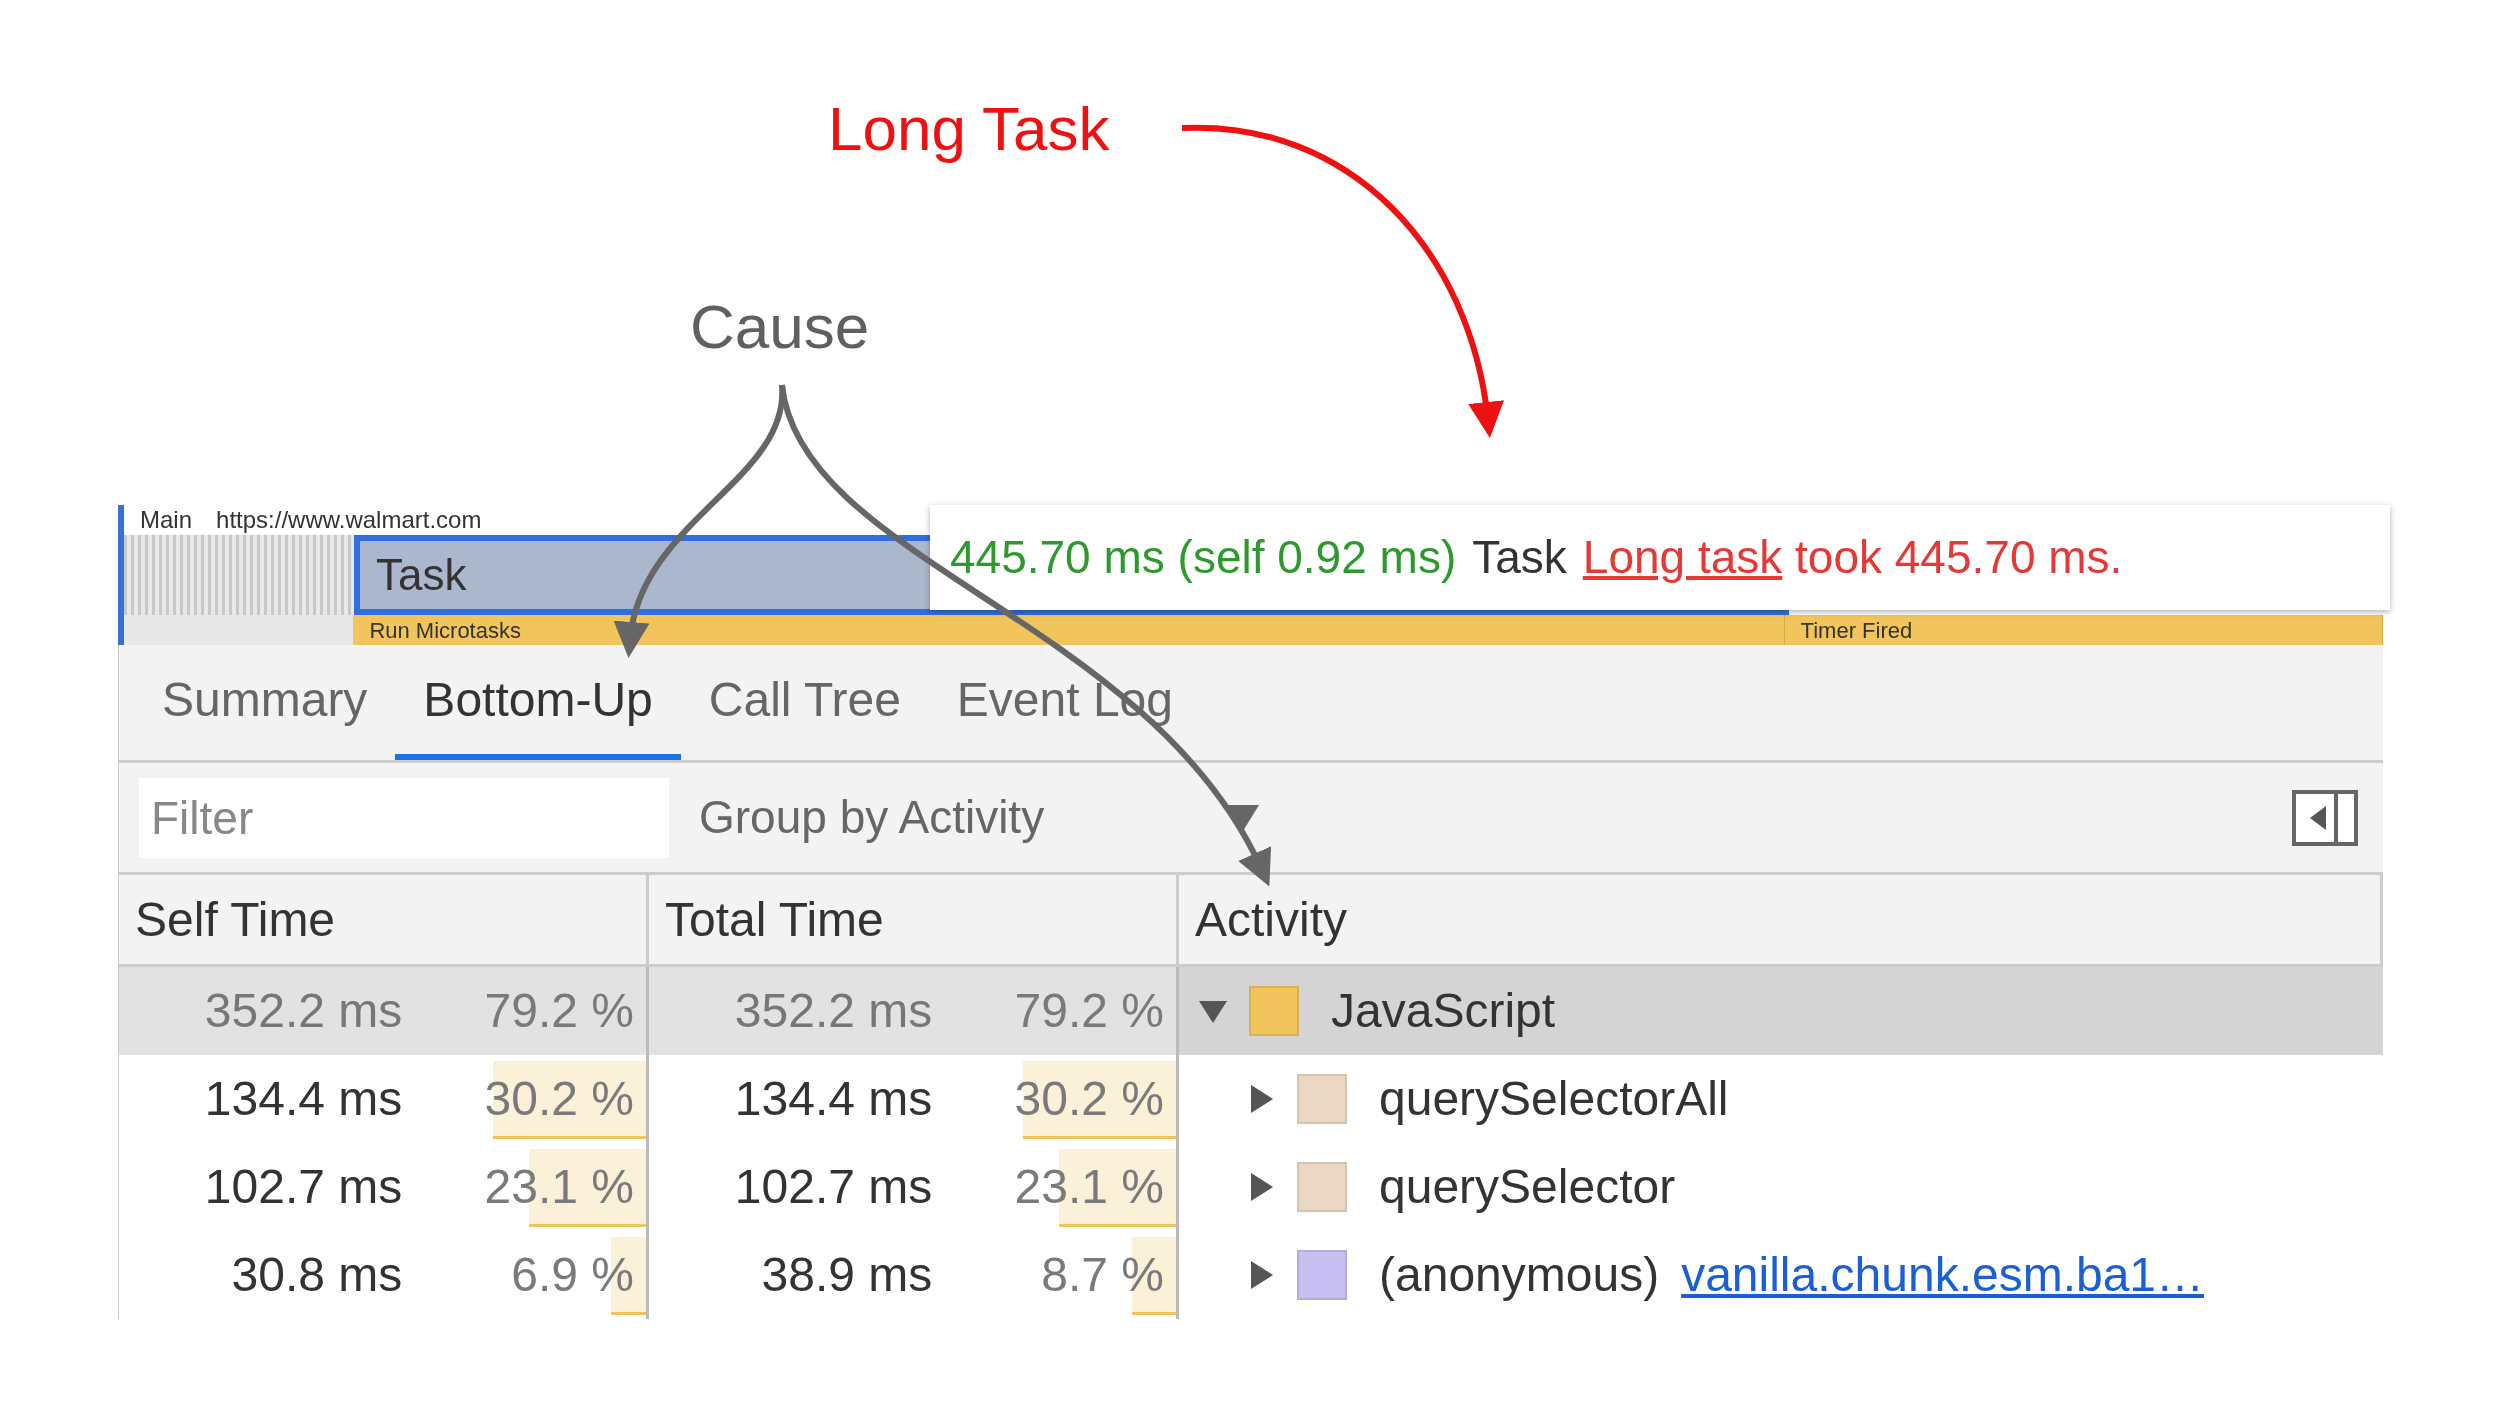 This screenshot has width=2500, height=1406. I want to click on tab: Summary, so click(265, 702).